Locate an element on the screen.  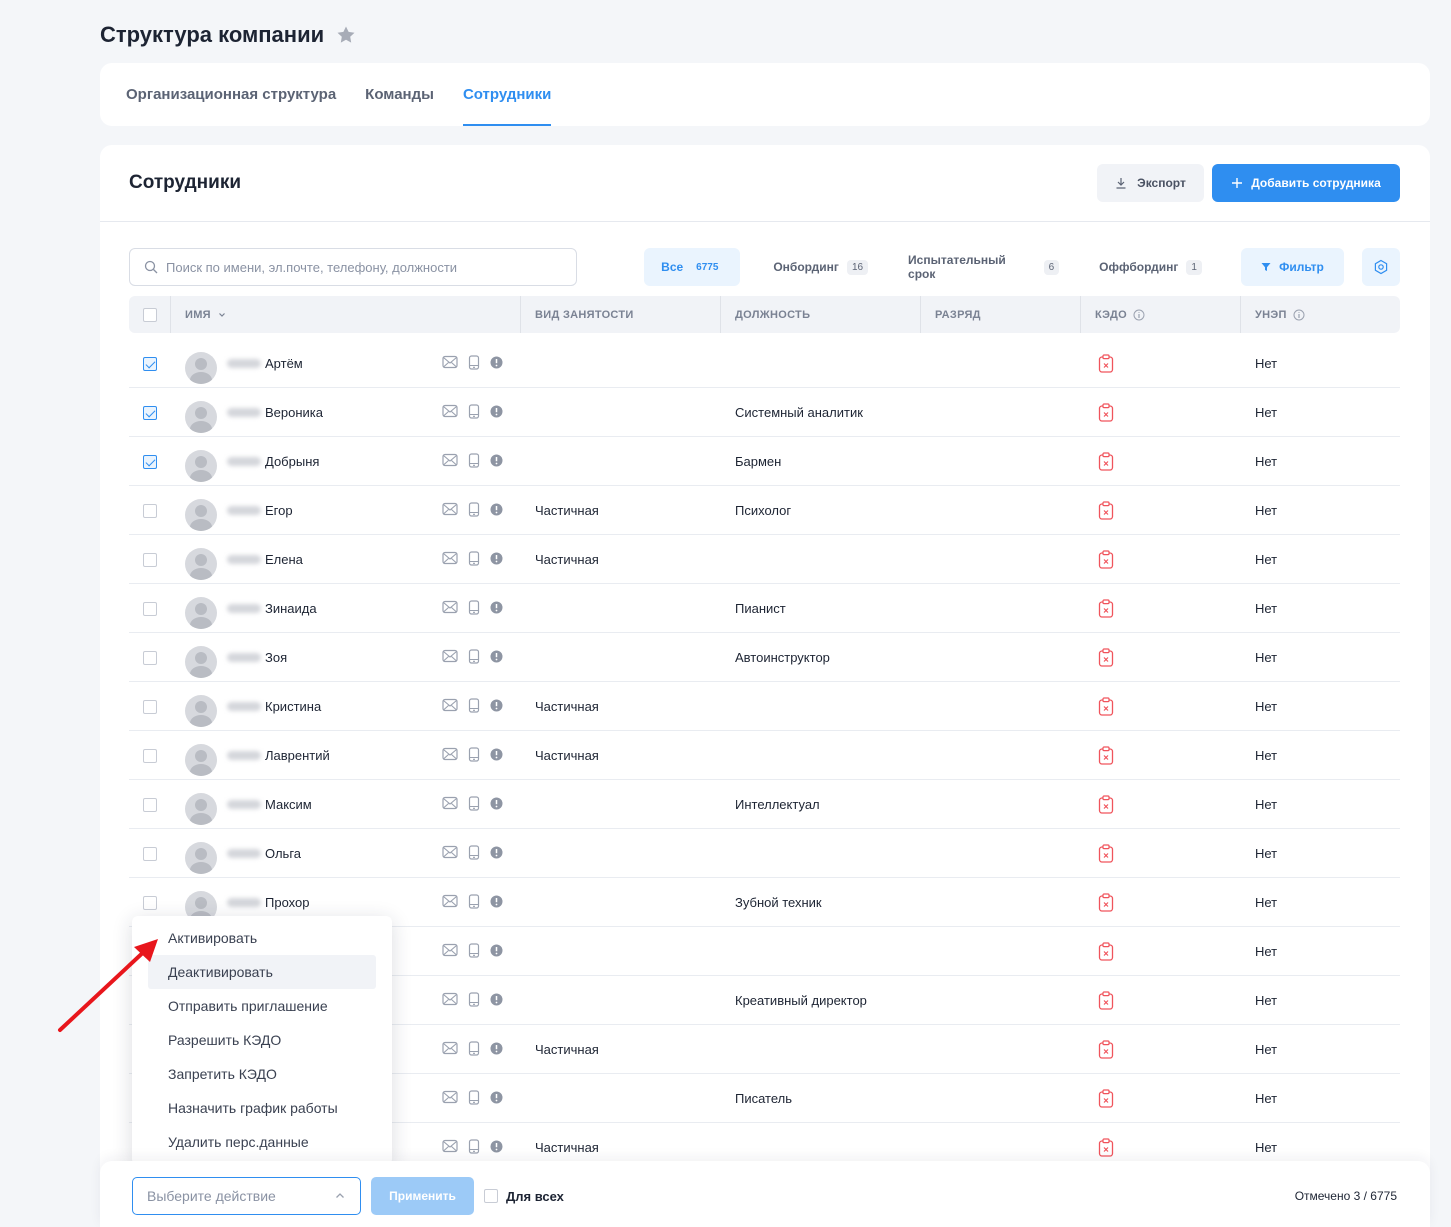
export-button: Экспорт is located at coordinates (1150, 183).